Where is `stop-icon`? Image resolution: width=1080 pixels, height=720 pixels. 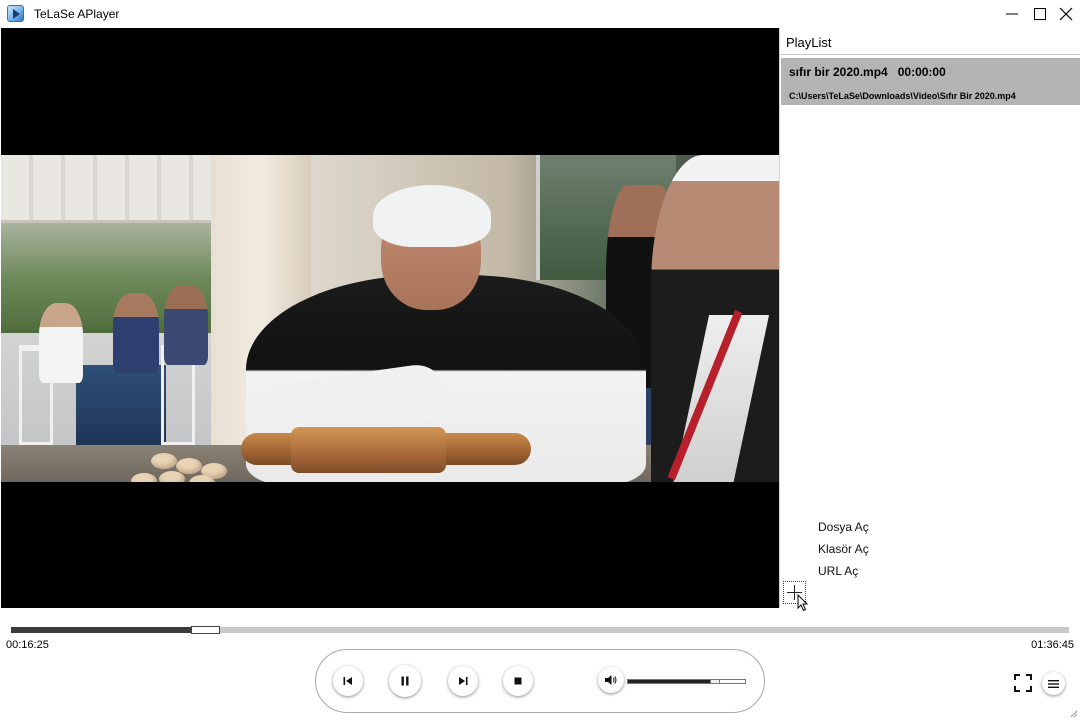 stop-icon is located at coordinates (518, 681).